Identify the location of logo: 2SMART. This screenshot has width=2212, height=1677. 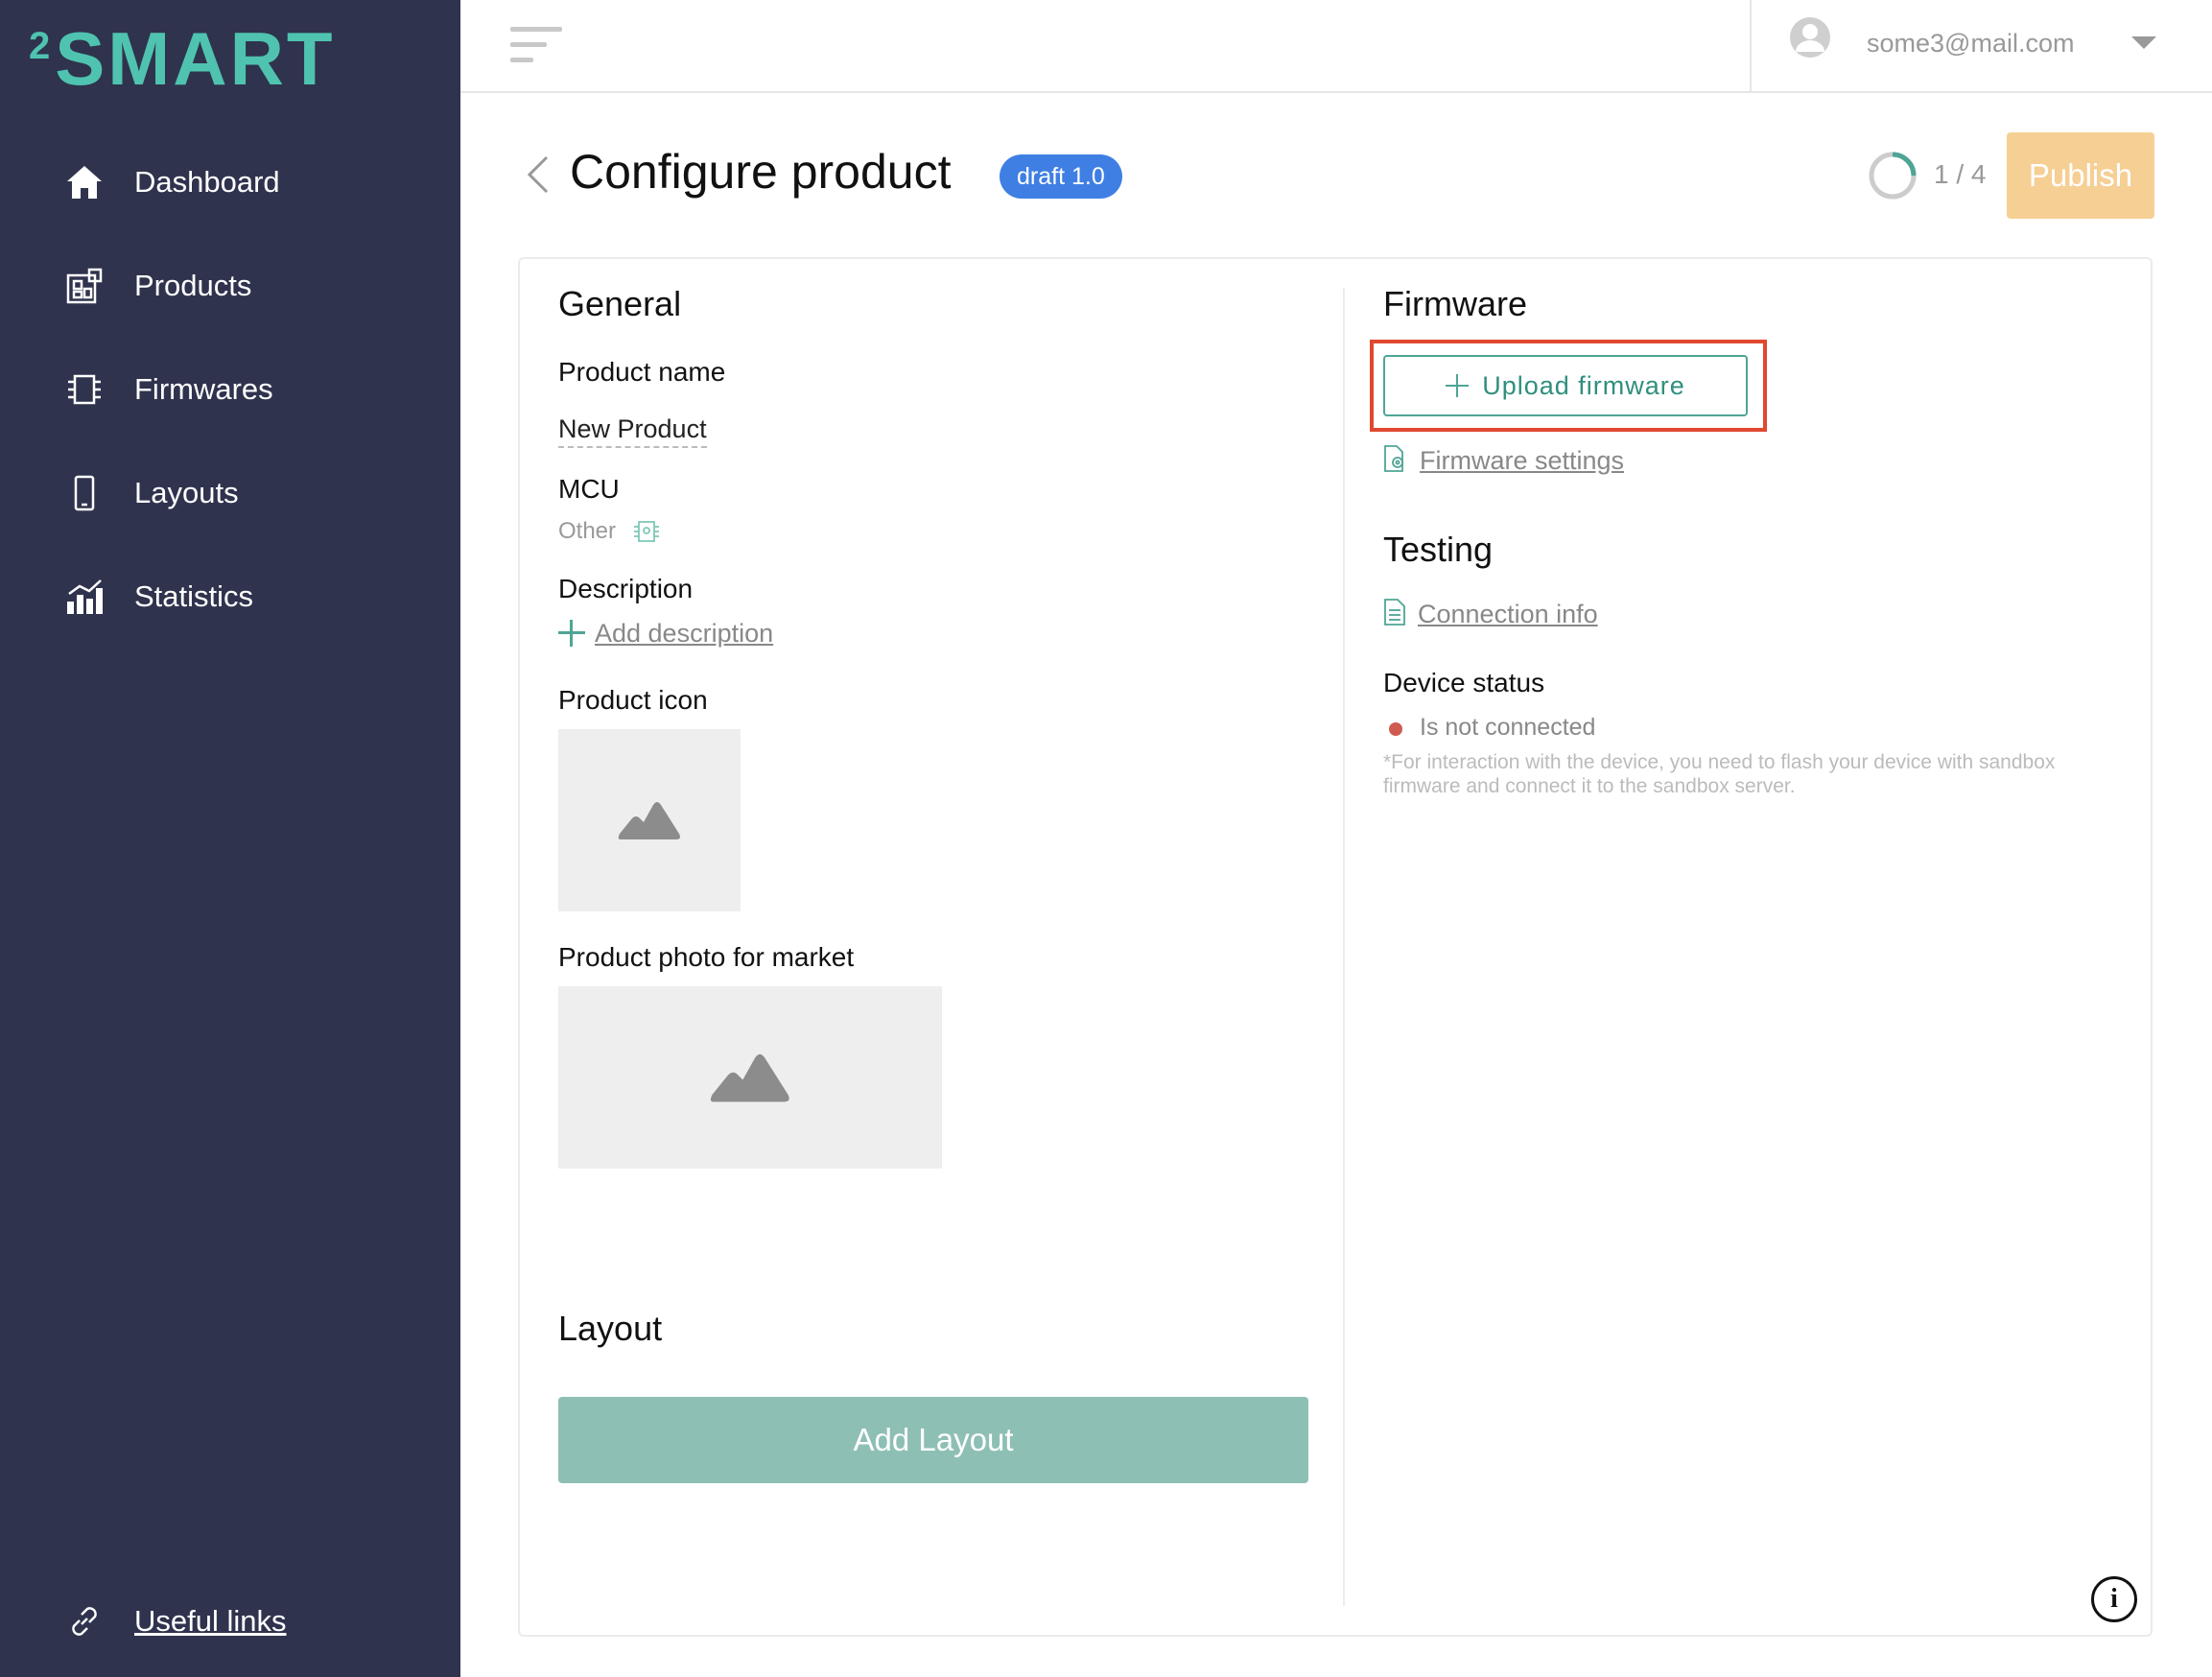
(182, 59).